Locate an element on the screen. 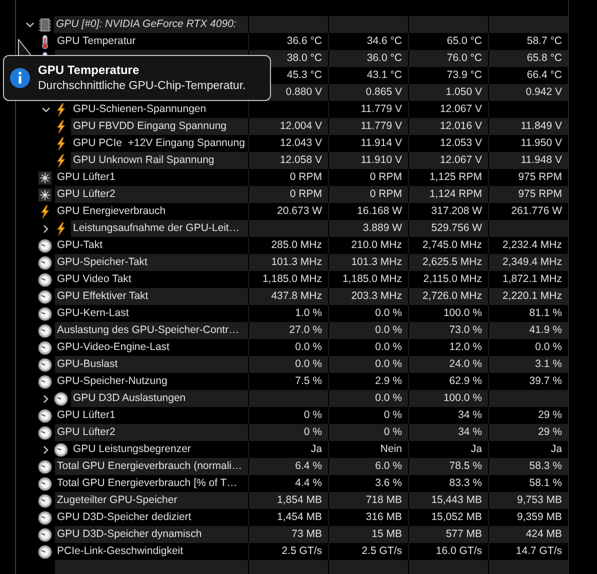 The width and height of the screenshot is (597, 574). value-cell: 317.208 W is located at coordinates (448, 211).